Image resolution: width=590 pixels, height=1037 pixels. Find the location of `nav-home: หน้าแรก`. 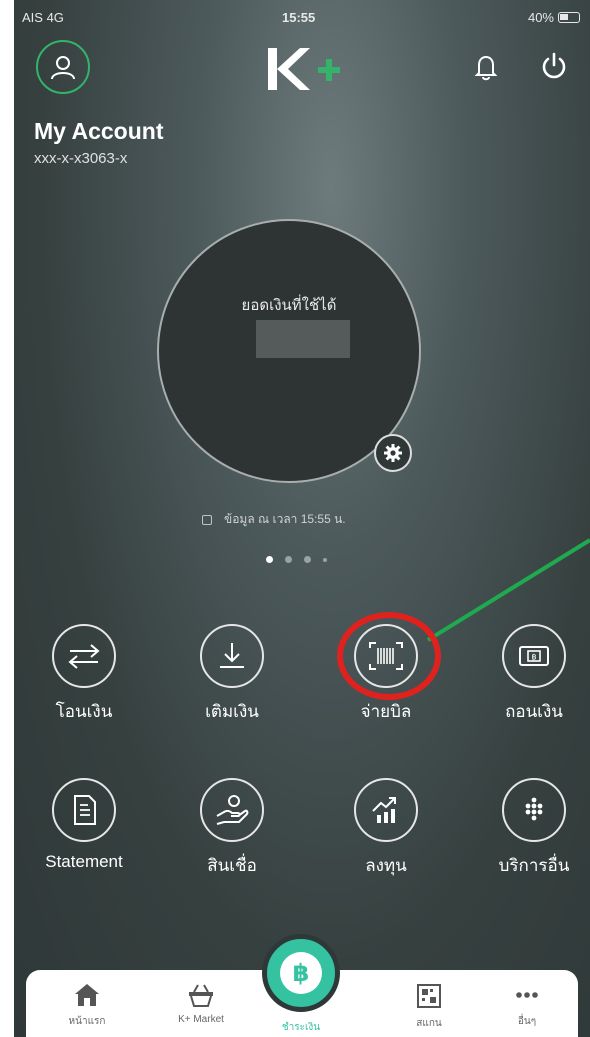

nav-home: หน้าแรก is located at coordinates (87, 1005).